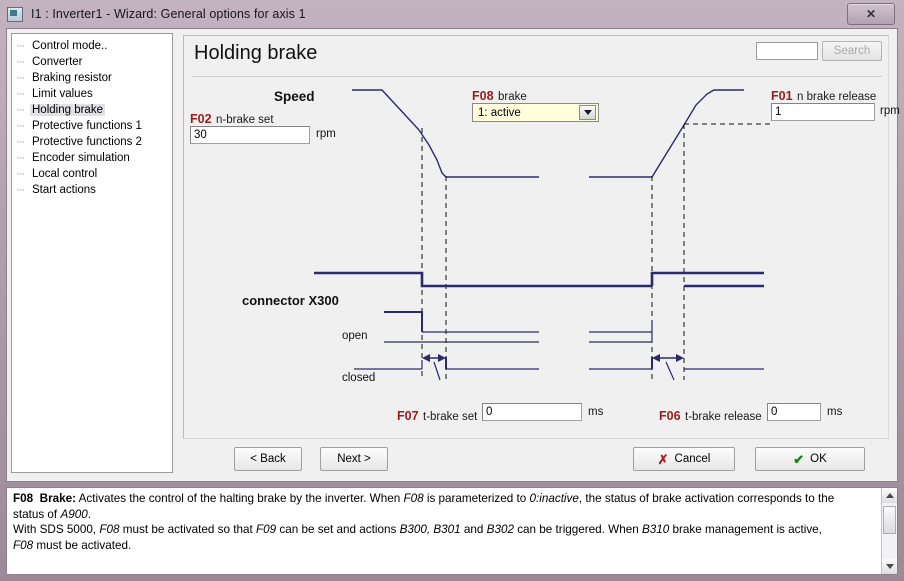 This screenshot has width=904, height=581. I want to click on f02-code: F02, so click(201, 119).